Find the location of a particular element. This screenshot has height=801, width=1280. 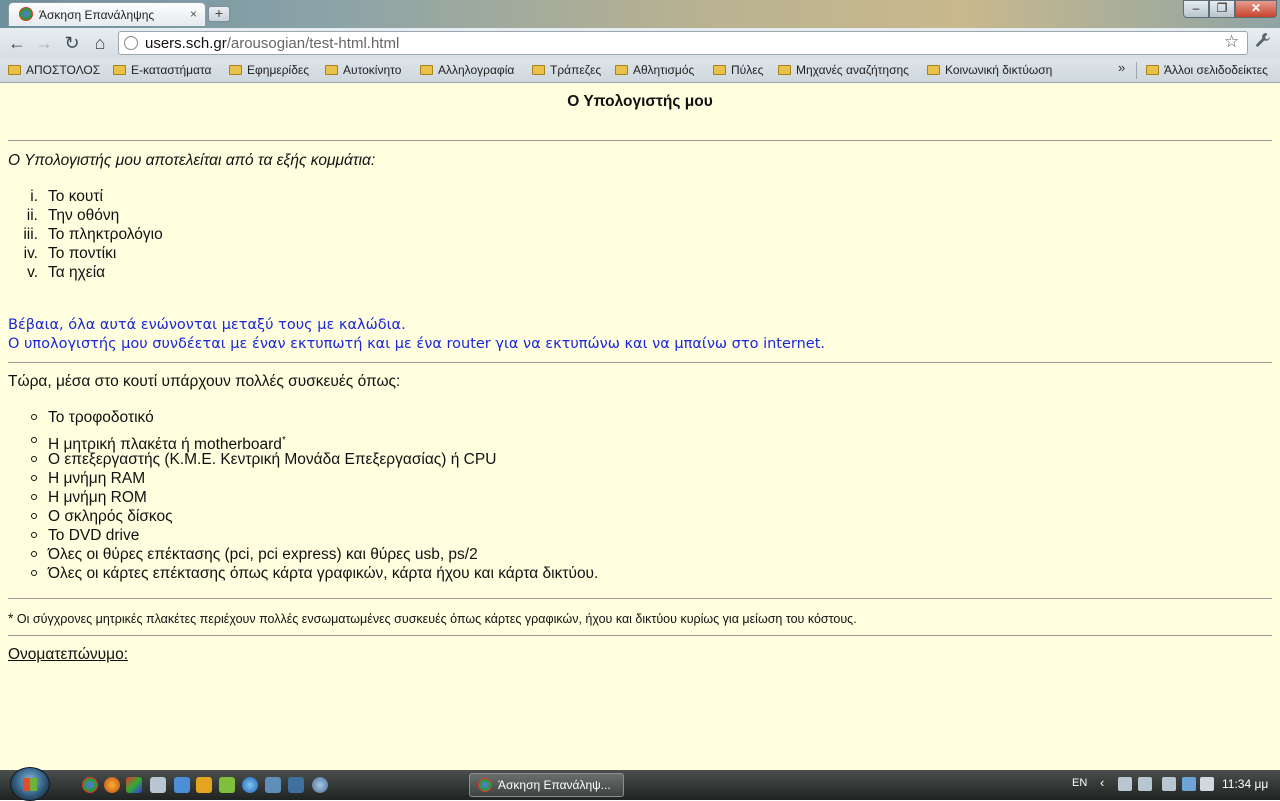

bookmark-koinoniki-diktyosi: Κοινωνική δικτύωση is located at coordinates (989, 70).